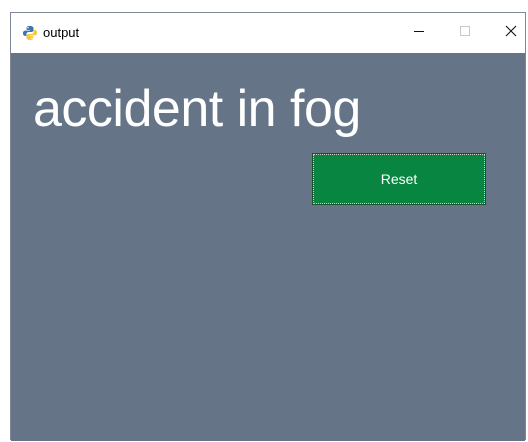 The height and width of the screenshot is (442, 528). Describe the element at coordinates (268, 33) in the screenshot. I see `title-bar: output` at that location.